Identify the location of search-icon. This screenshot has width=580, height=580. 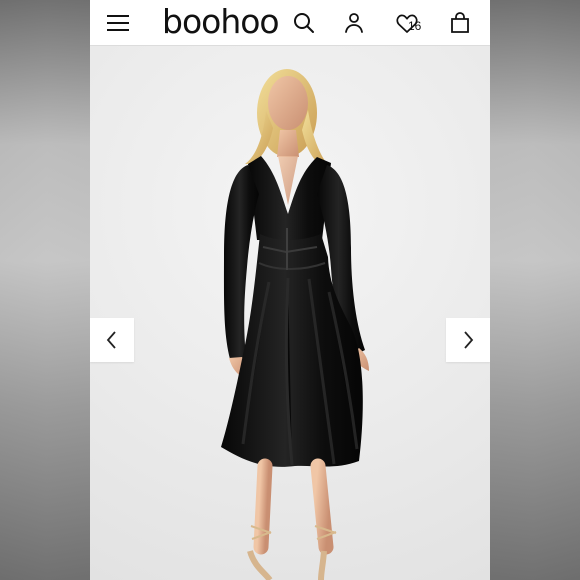
(304, 22).